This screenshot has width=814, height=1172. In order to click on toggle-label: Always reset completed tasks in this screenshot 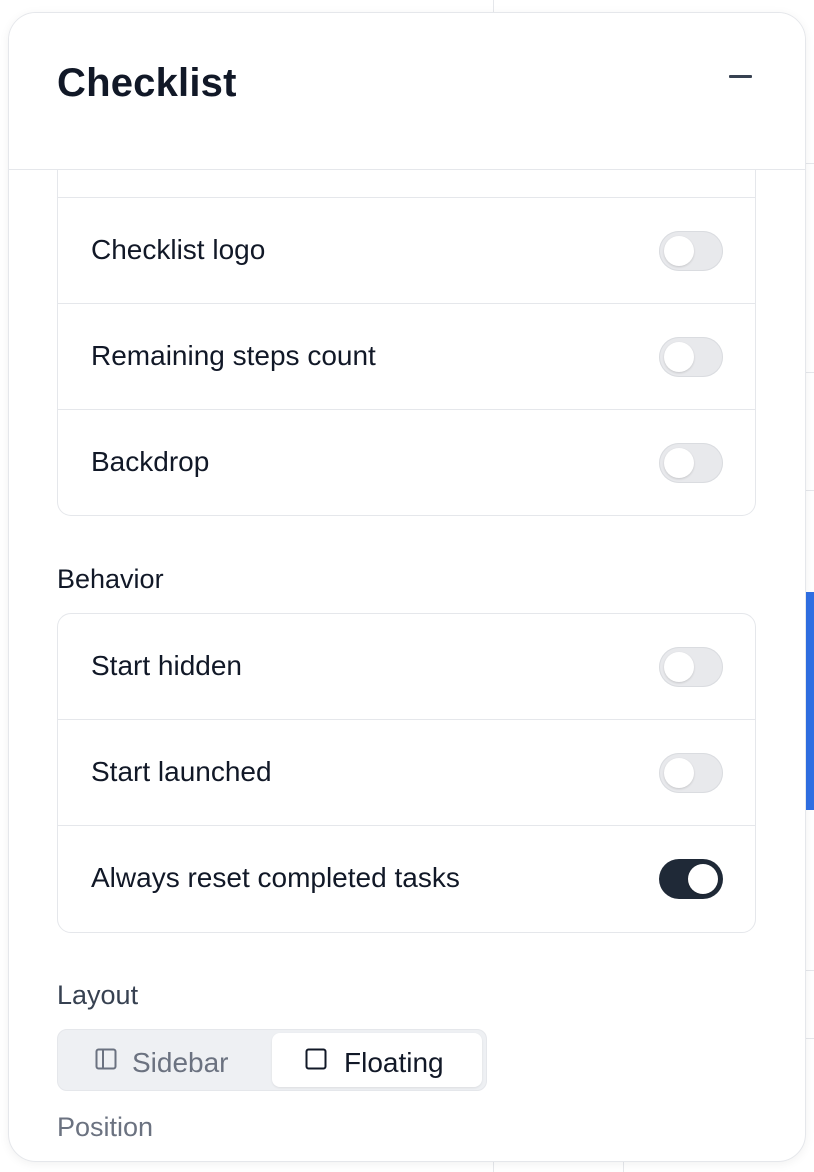, I will do `click(275, 877)`.